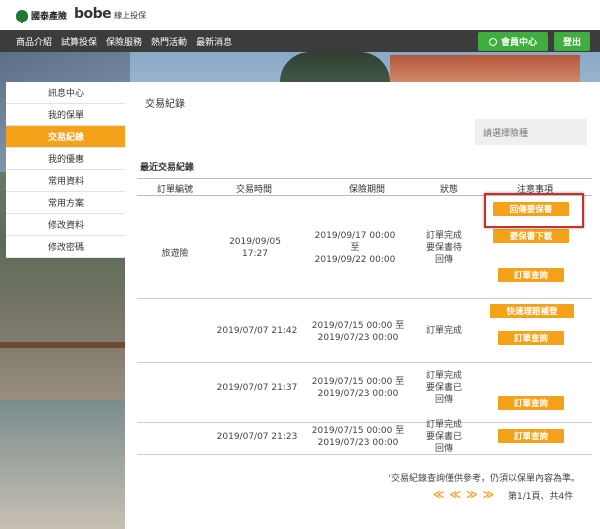 The height and width of the screenshot is (529, 600). Describe the element at coordinates (358, 394) in the screenshot. I see `row3-period-end: 2019/07/23 00:00` at that location.